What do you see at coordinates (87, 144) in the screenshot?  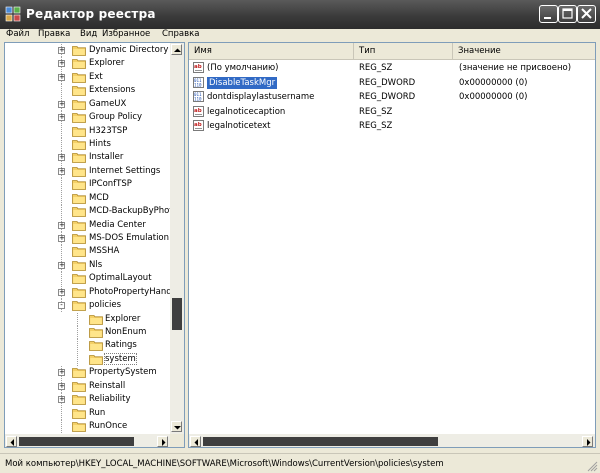 I see `tree-item: Hints` at bounding box center [87, 144].